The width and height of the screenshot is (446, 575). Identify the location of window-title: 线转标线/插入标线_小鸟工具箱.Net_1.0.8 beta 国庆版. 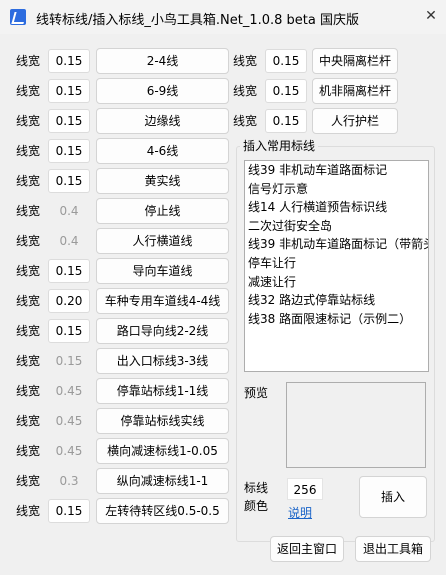
(197, 20).